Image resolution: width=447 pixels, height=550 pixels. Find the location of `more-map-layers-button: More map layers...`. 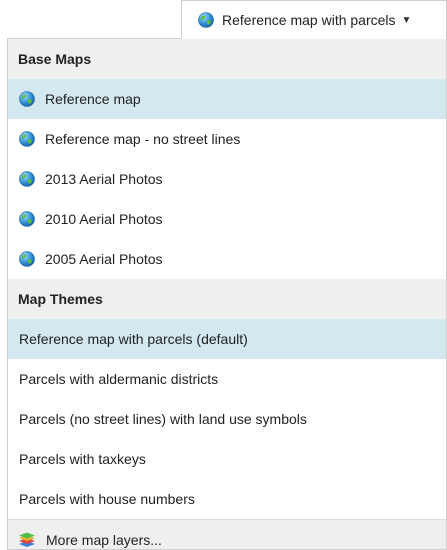

more-map-layers-button: More map layers... is located at coordinates (227, 534).